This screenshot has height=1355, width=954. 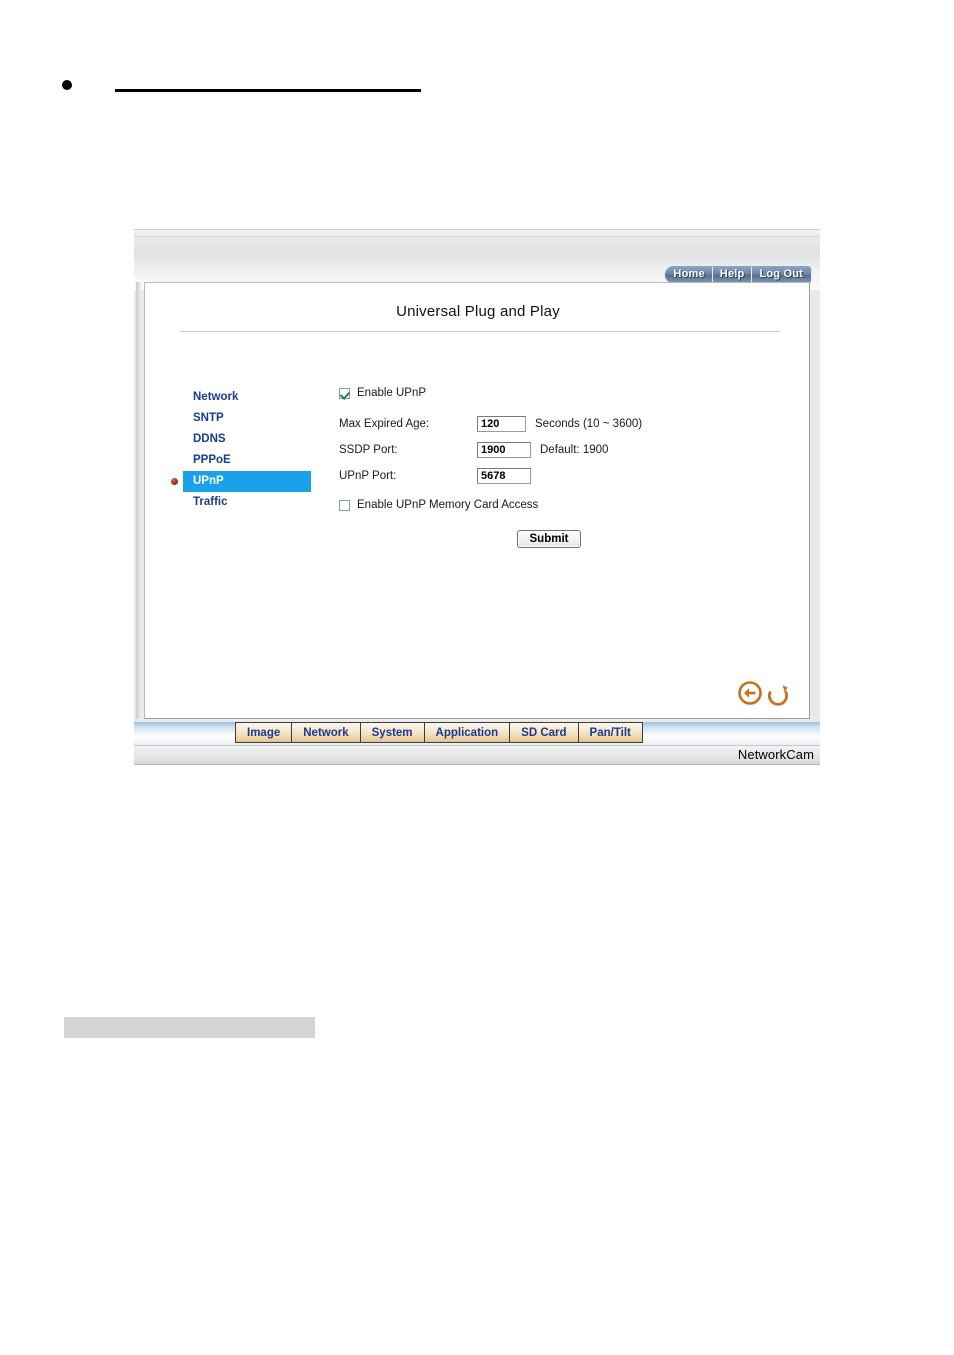 I want to click on corner-icon-group, so click(x=764, y=693).